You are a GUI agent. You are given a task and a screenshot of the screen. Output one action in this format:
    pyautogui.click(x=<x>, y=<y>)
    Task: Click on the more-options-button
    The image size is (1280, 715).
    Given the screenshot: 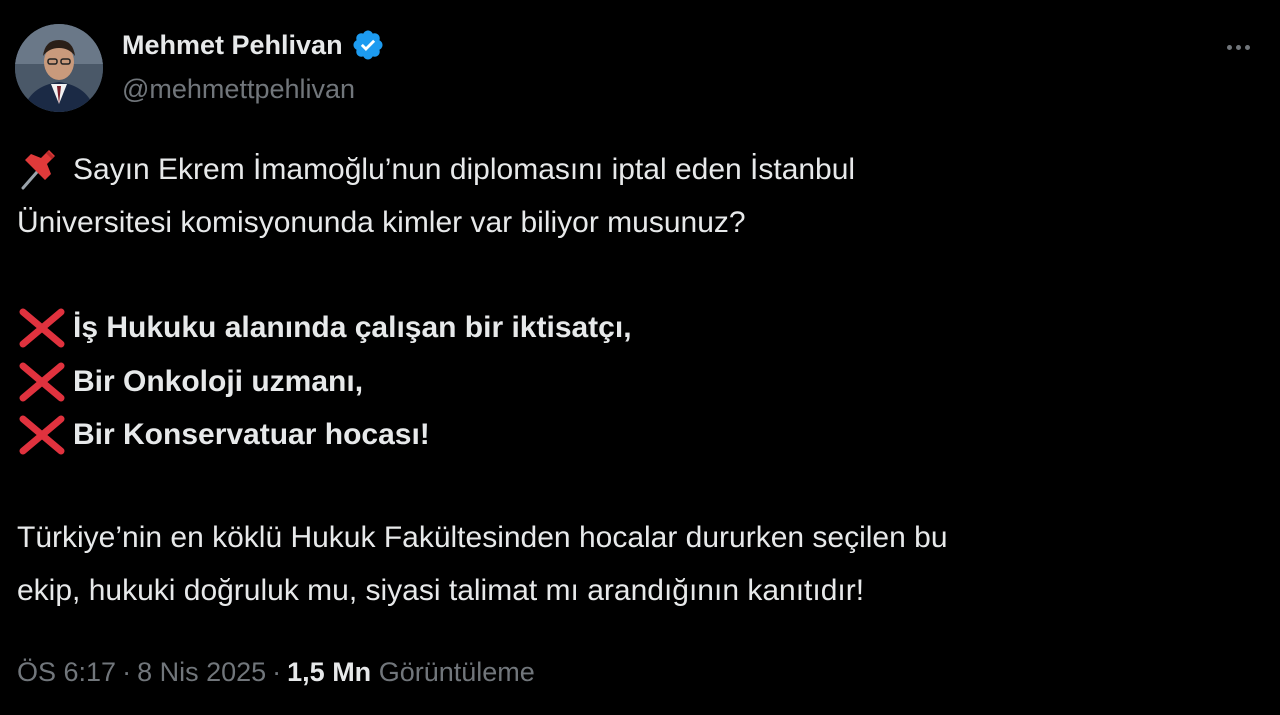 What is the action you would take?
    pyautogui.click(x=1238, y=47)
    